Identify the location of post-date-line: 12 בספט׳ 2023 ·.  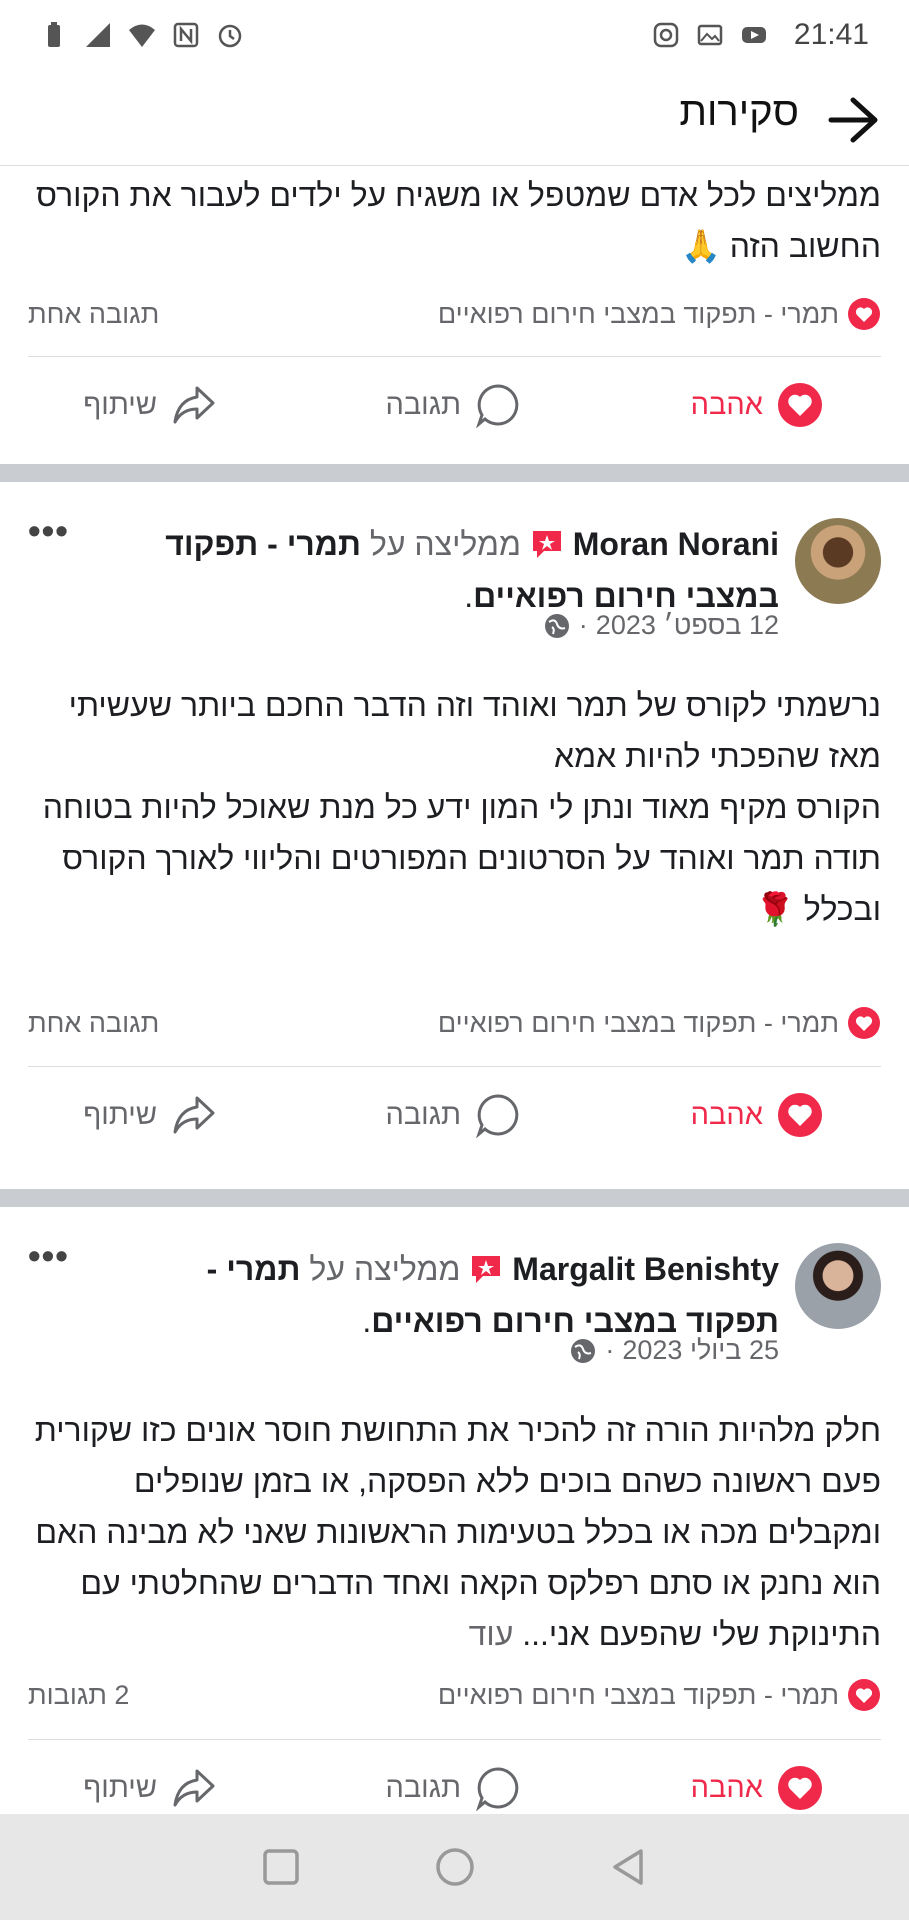
(661, 625).